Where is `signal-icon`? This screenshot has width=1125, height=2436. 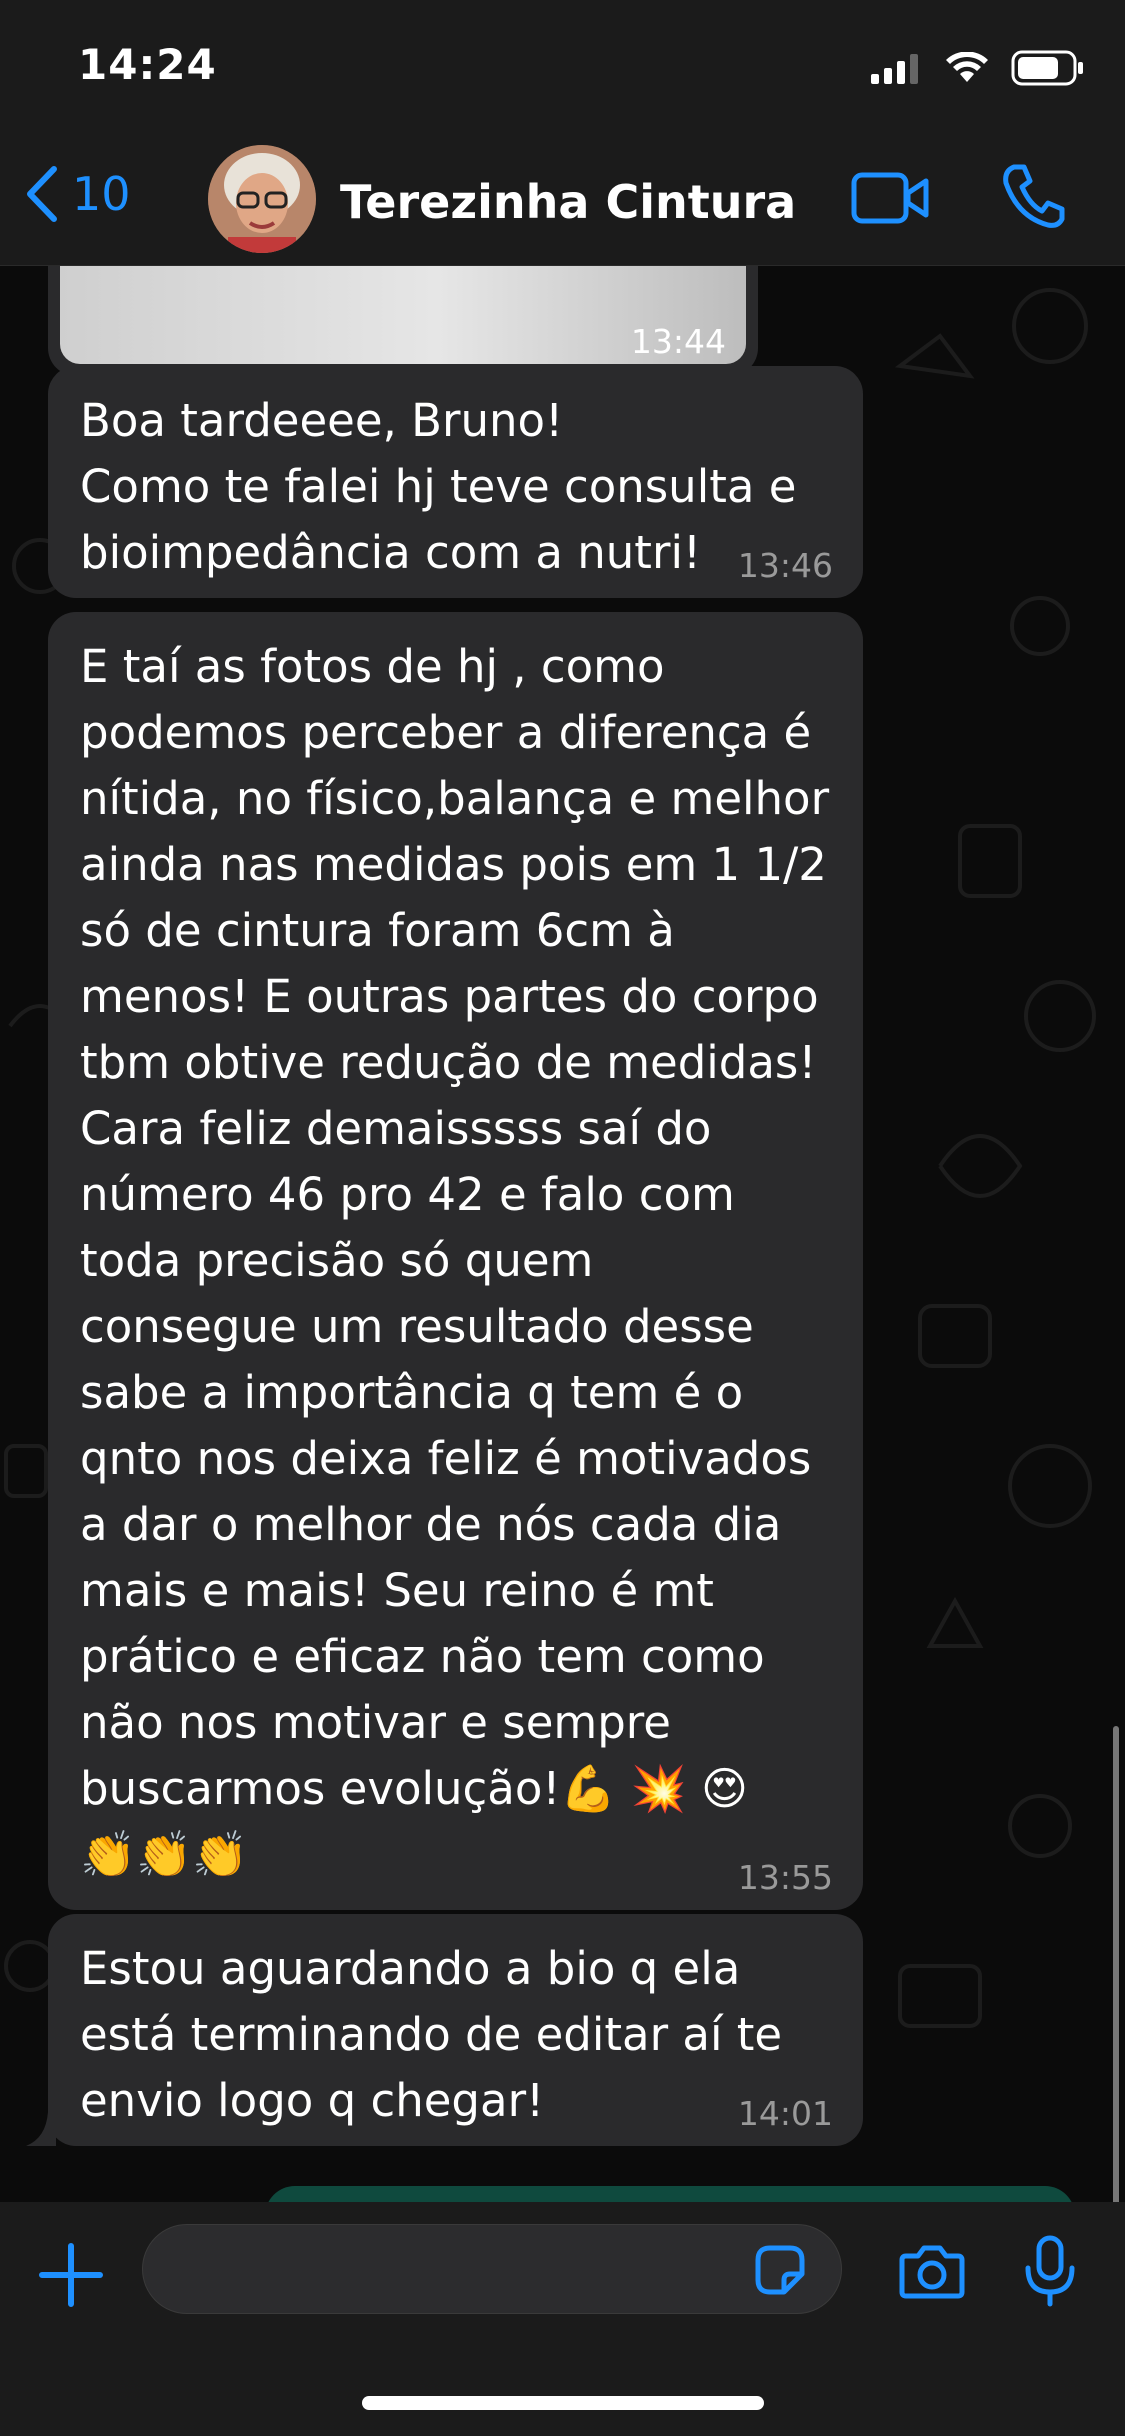
signal-icon is located at coordinates (894, 69).